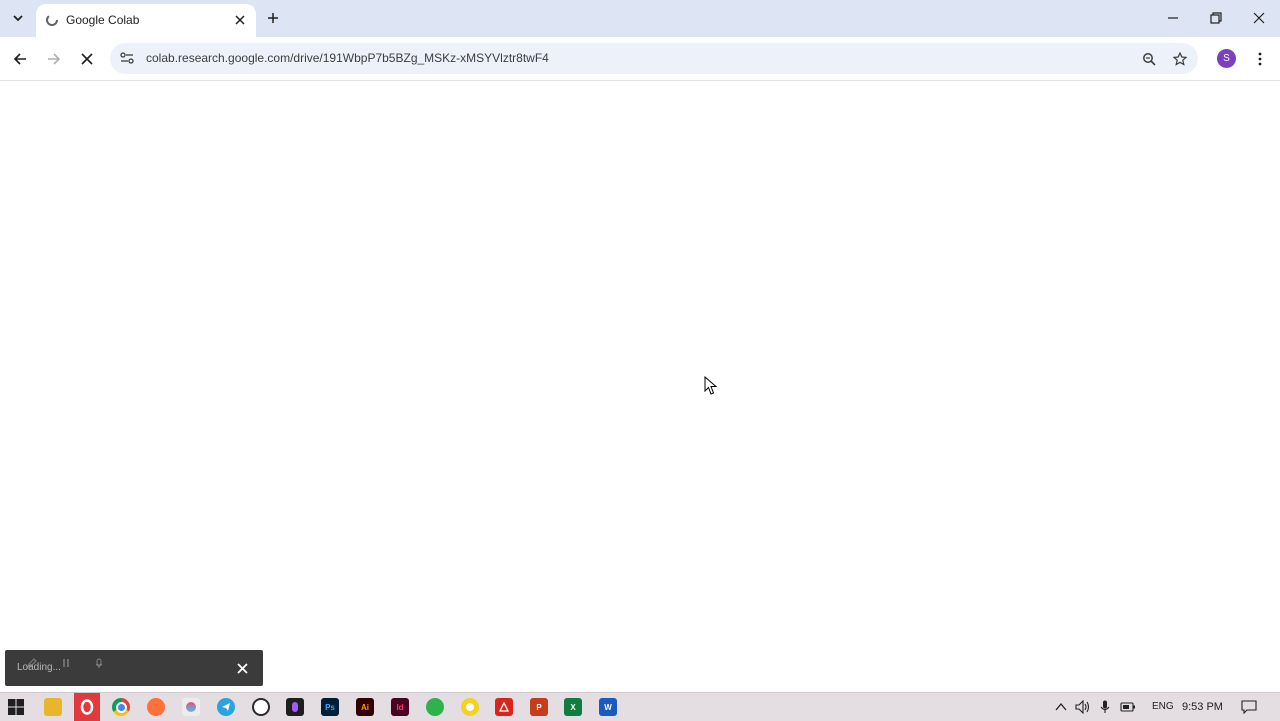 The height and width of the screenshot is (721, 1280). Describe the element at coordinates (53, 707) in the screenshot. I see `file-explorer-icon` at that location.